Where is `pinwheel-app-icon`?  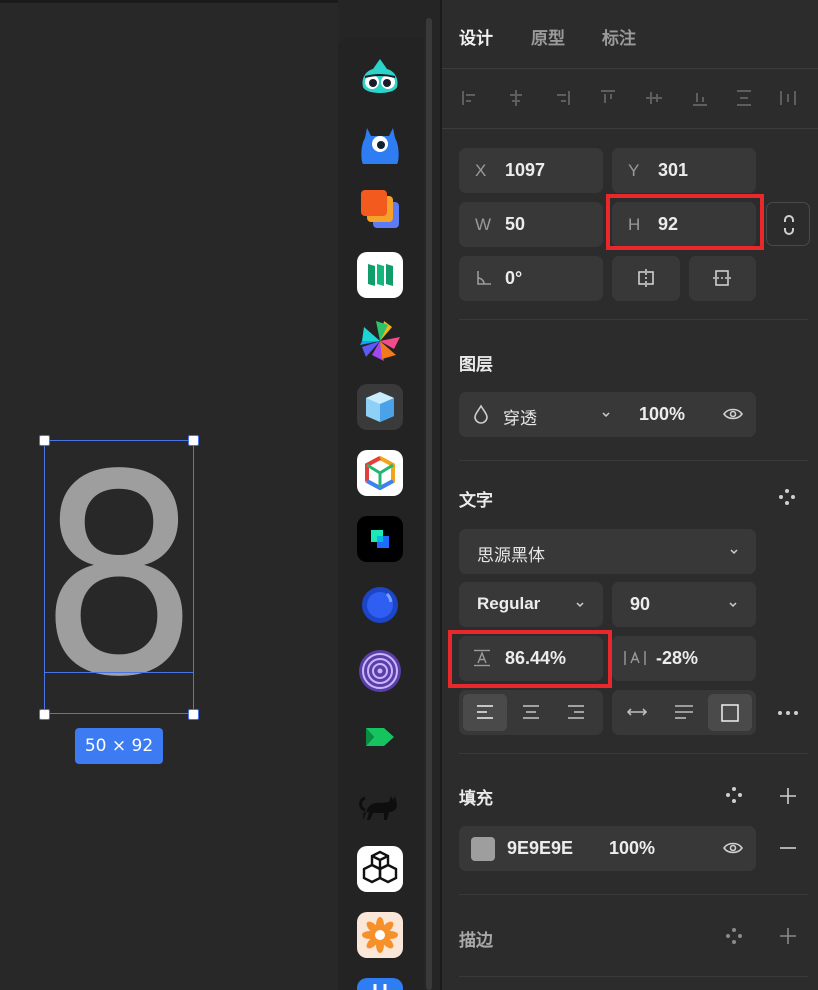
pinwheel-app-icon is located at coordinates (380, 341).